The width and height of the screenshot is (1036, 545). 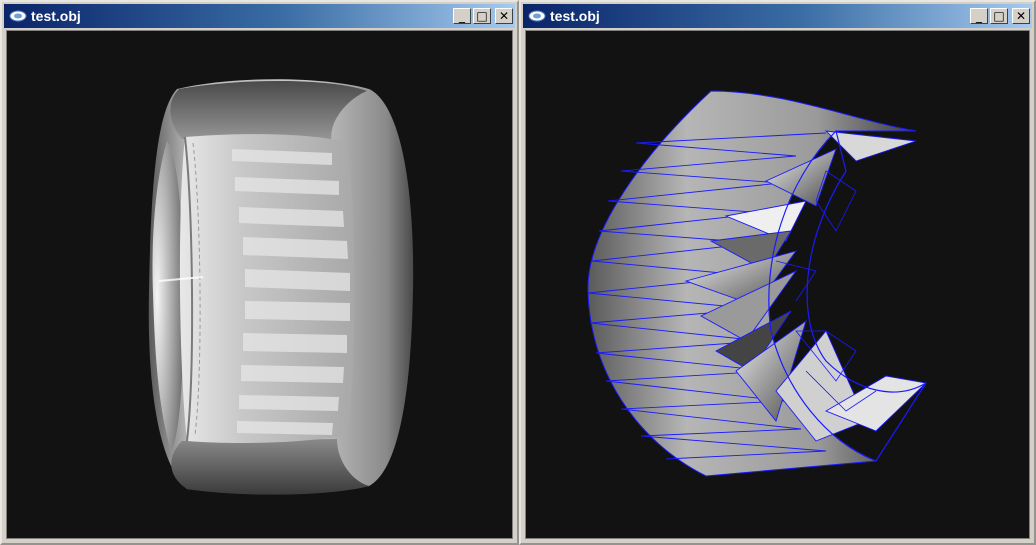 I want to click on title-bar-right: test.obj _ □ ✕, so click(x=777, y=16).